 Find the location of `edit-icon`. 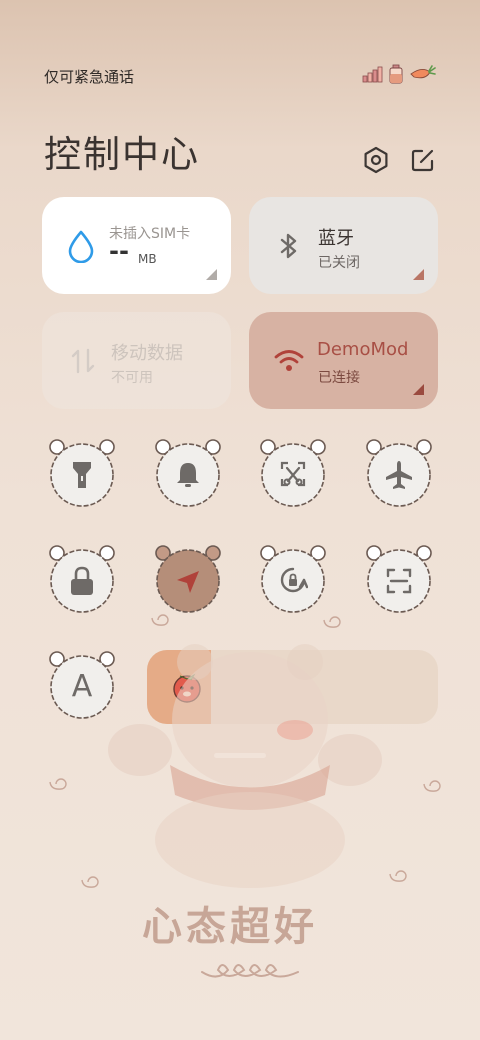

edit-icon is located at coordinates (422, 160).